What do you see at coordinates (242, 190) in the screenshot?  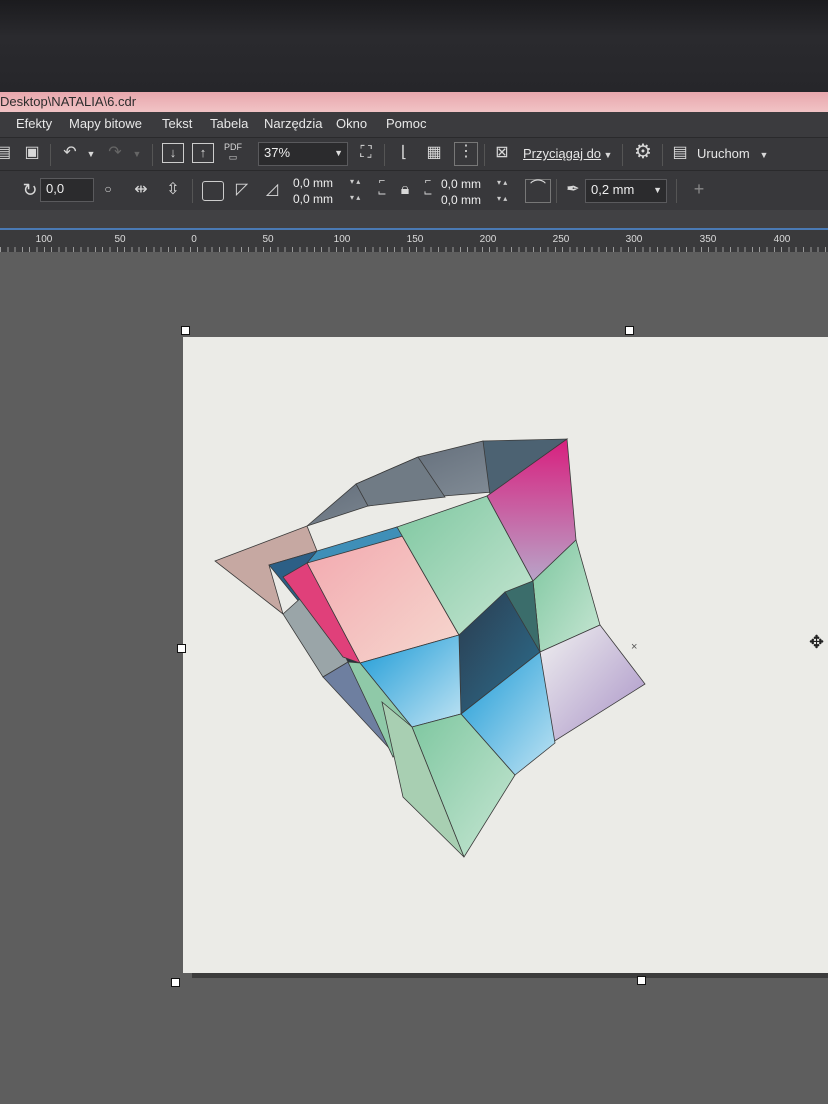 I see `scalloped-corner-icon: ◸` at bounding box center [242, 190].